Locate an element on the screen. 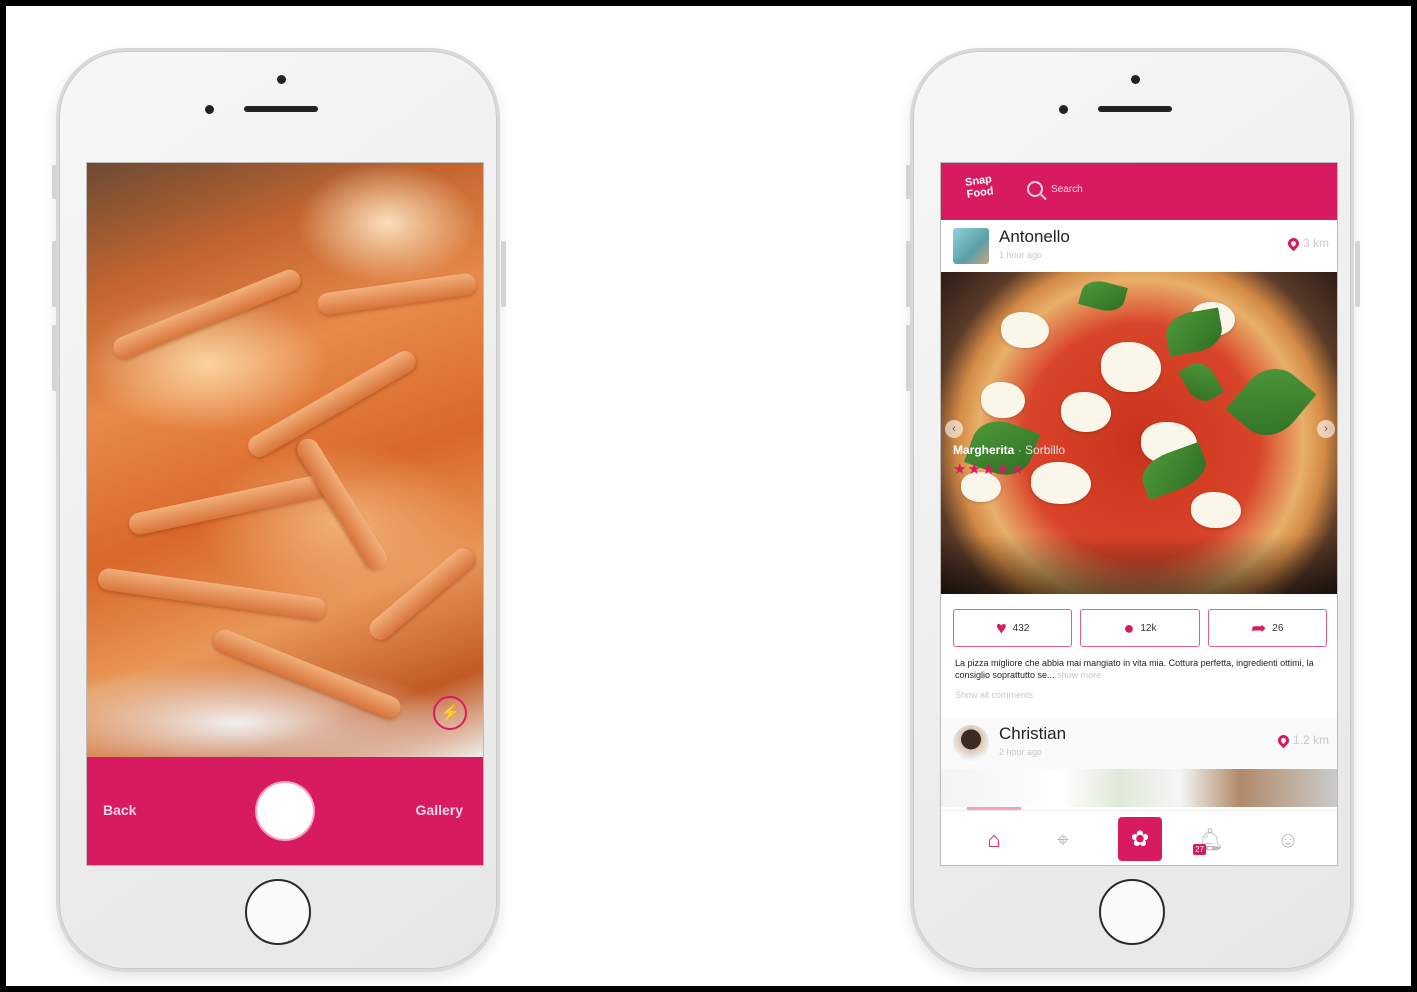 This screenshot has width=1417, height=992. flash-icon: ⚡ is located at coordinates (450, 713).